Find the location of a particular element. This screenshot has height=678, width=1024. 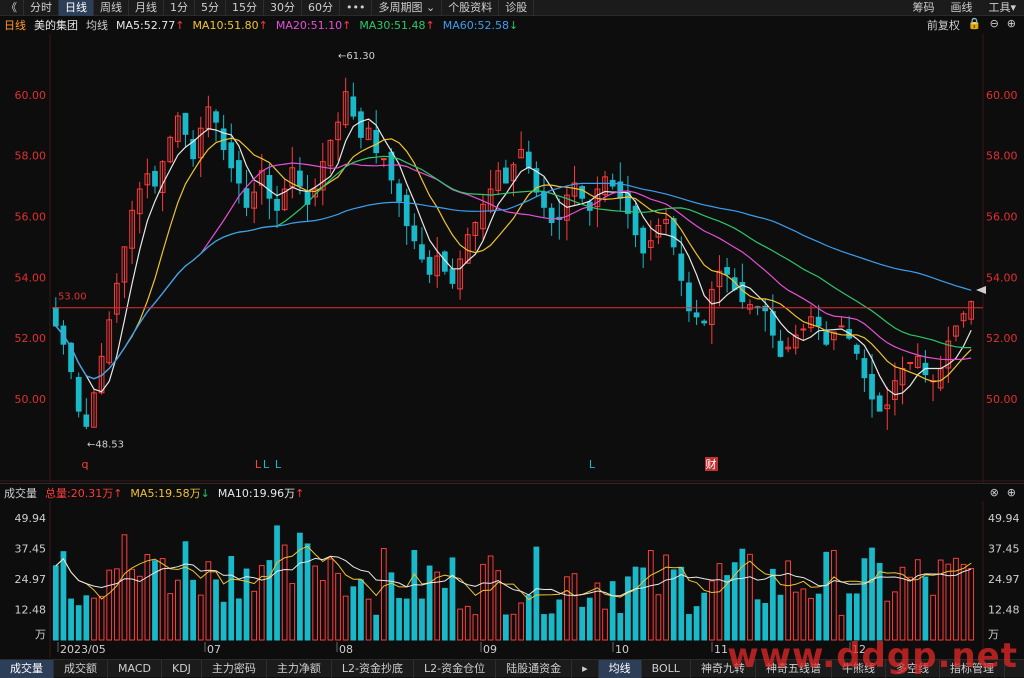

indicator-tab-2: MACD is located at coordinates (135, 668).